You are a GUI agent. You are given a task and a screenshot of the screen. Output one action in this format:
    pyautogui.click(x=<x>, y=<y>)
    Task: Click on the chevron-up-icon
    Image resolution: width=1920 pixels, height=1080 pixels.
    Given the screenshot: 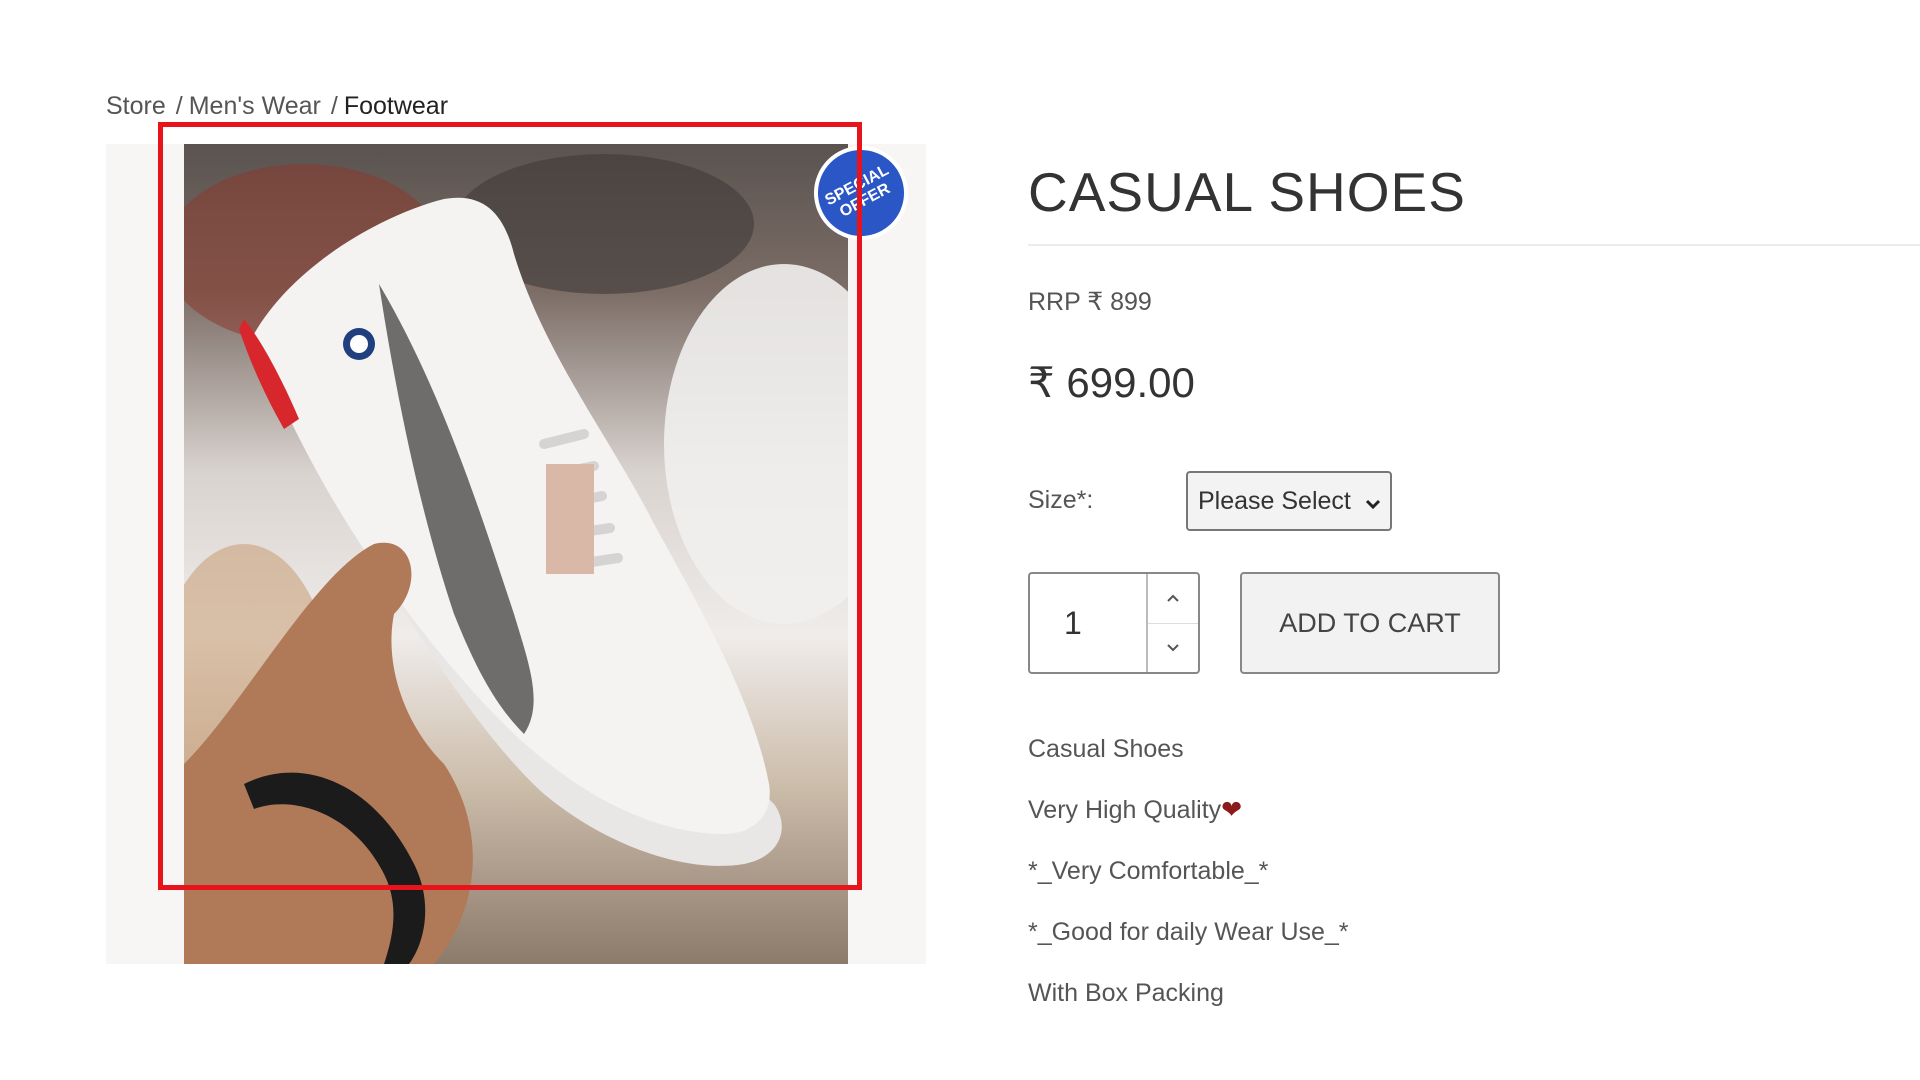 What is the action you would take?
    pyautogui.click(x=1173, y=598)
    